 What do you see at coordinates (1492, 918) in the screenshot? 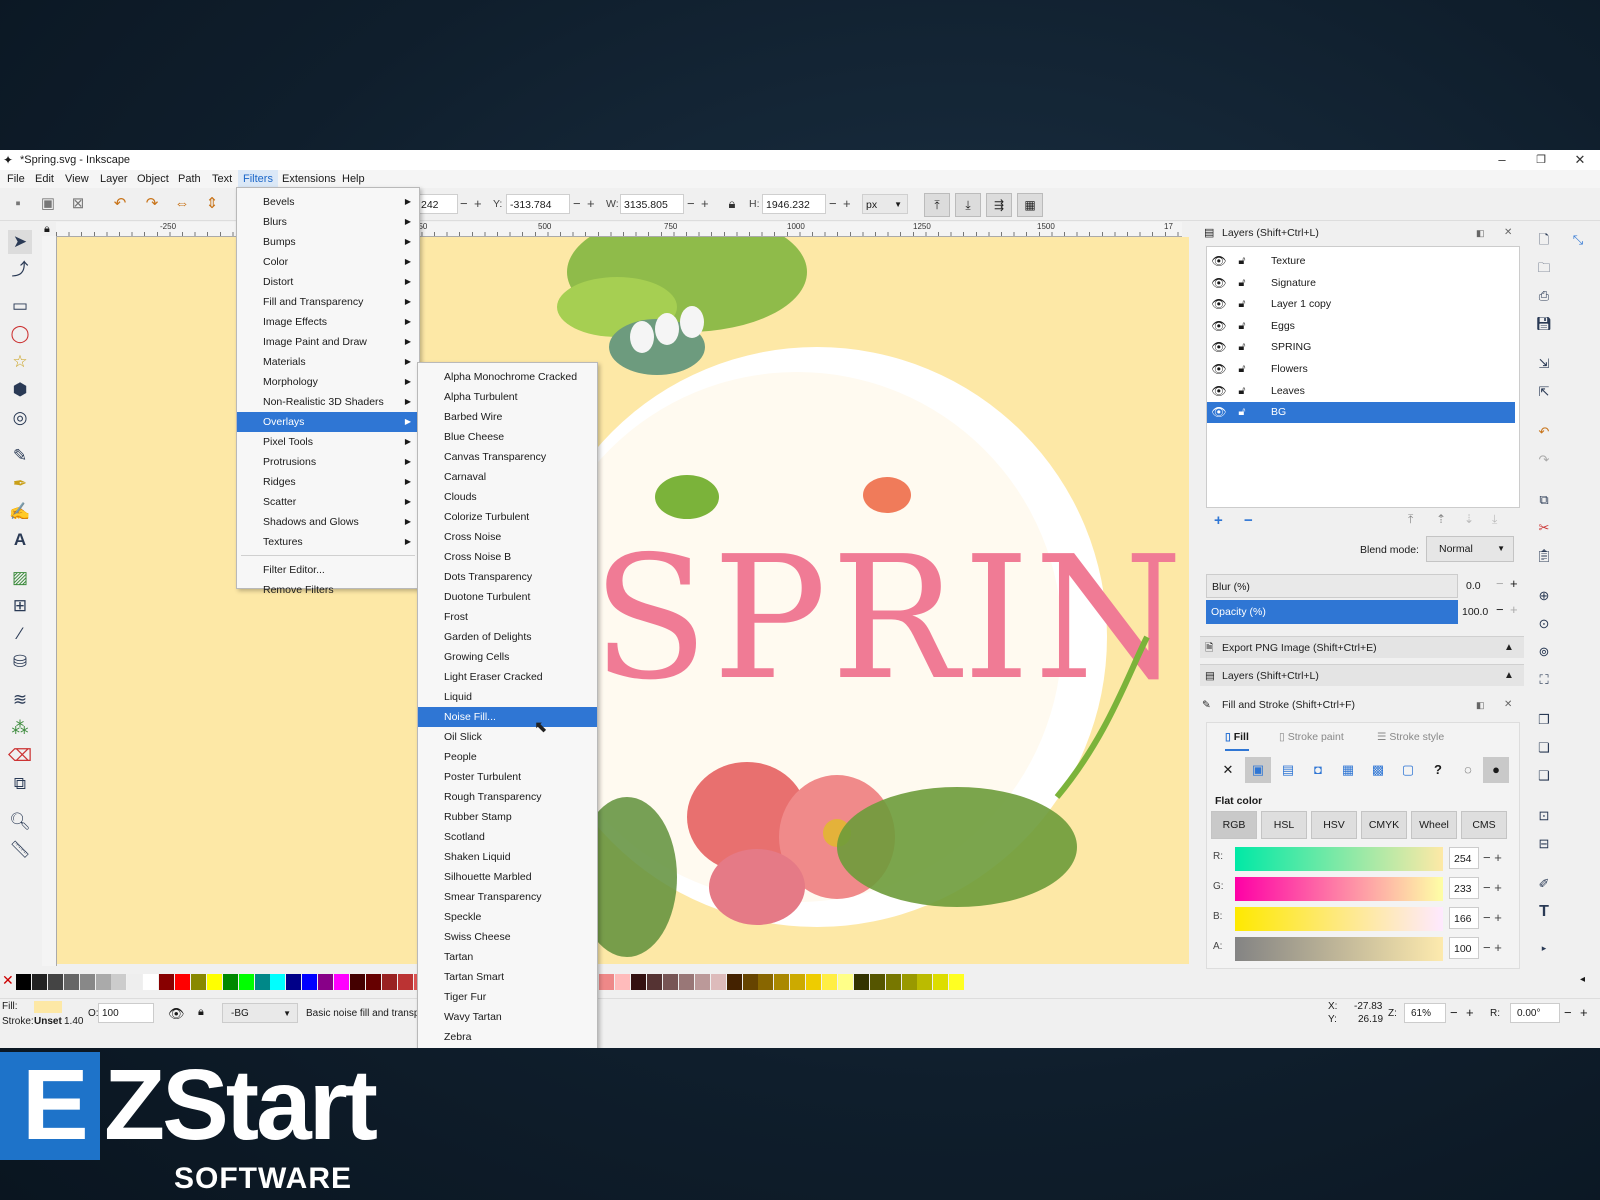
I see `blue-stepper: − +` at bounding box center [1492, 918].